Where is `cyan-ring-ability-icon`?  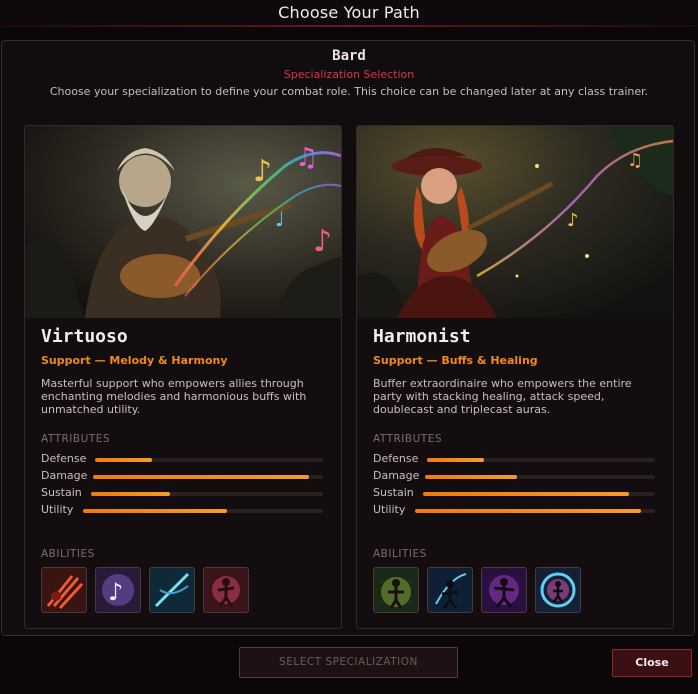
cyan-ring-ability-icon is located at coordinates (558, 590).